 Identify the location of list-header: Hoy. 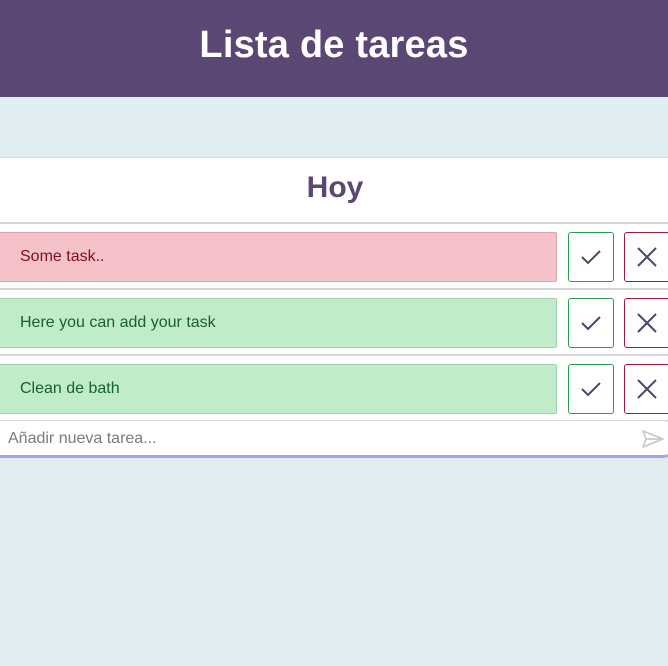
(334, 190).